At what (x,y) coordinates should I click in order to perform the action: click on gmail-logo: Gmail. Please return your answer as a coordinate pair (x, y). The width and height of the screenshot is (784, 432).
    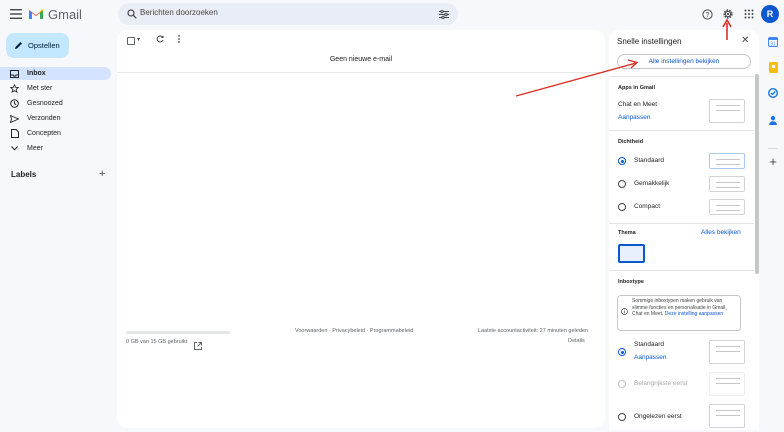
    Looking at the image, I should click on (55, 14).